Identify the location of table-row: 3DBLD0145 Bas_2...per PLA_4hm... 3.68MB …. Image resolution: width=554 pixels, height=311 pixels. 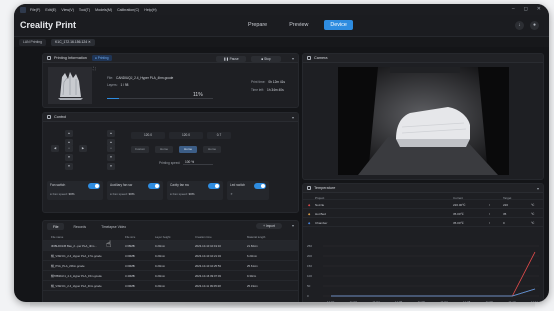
(170, 246).